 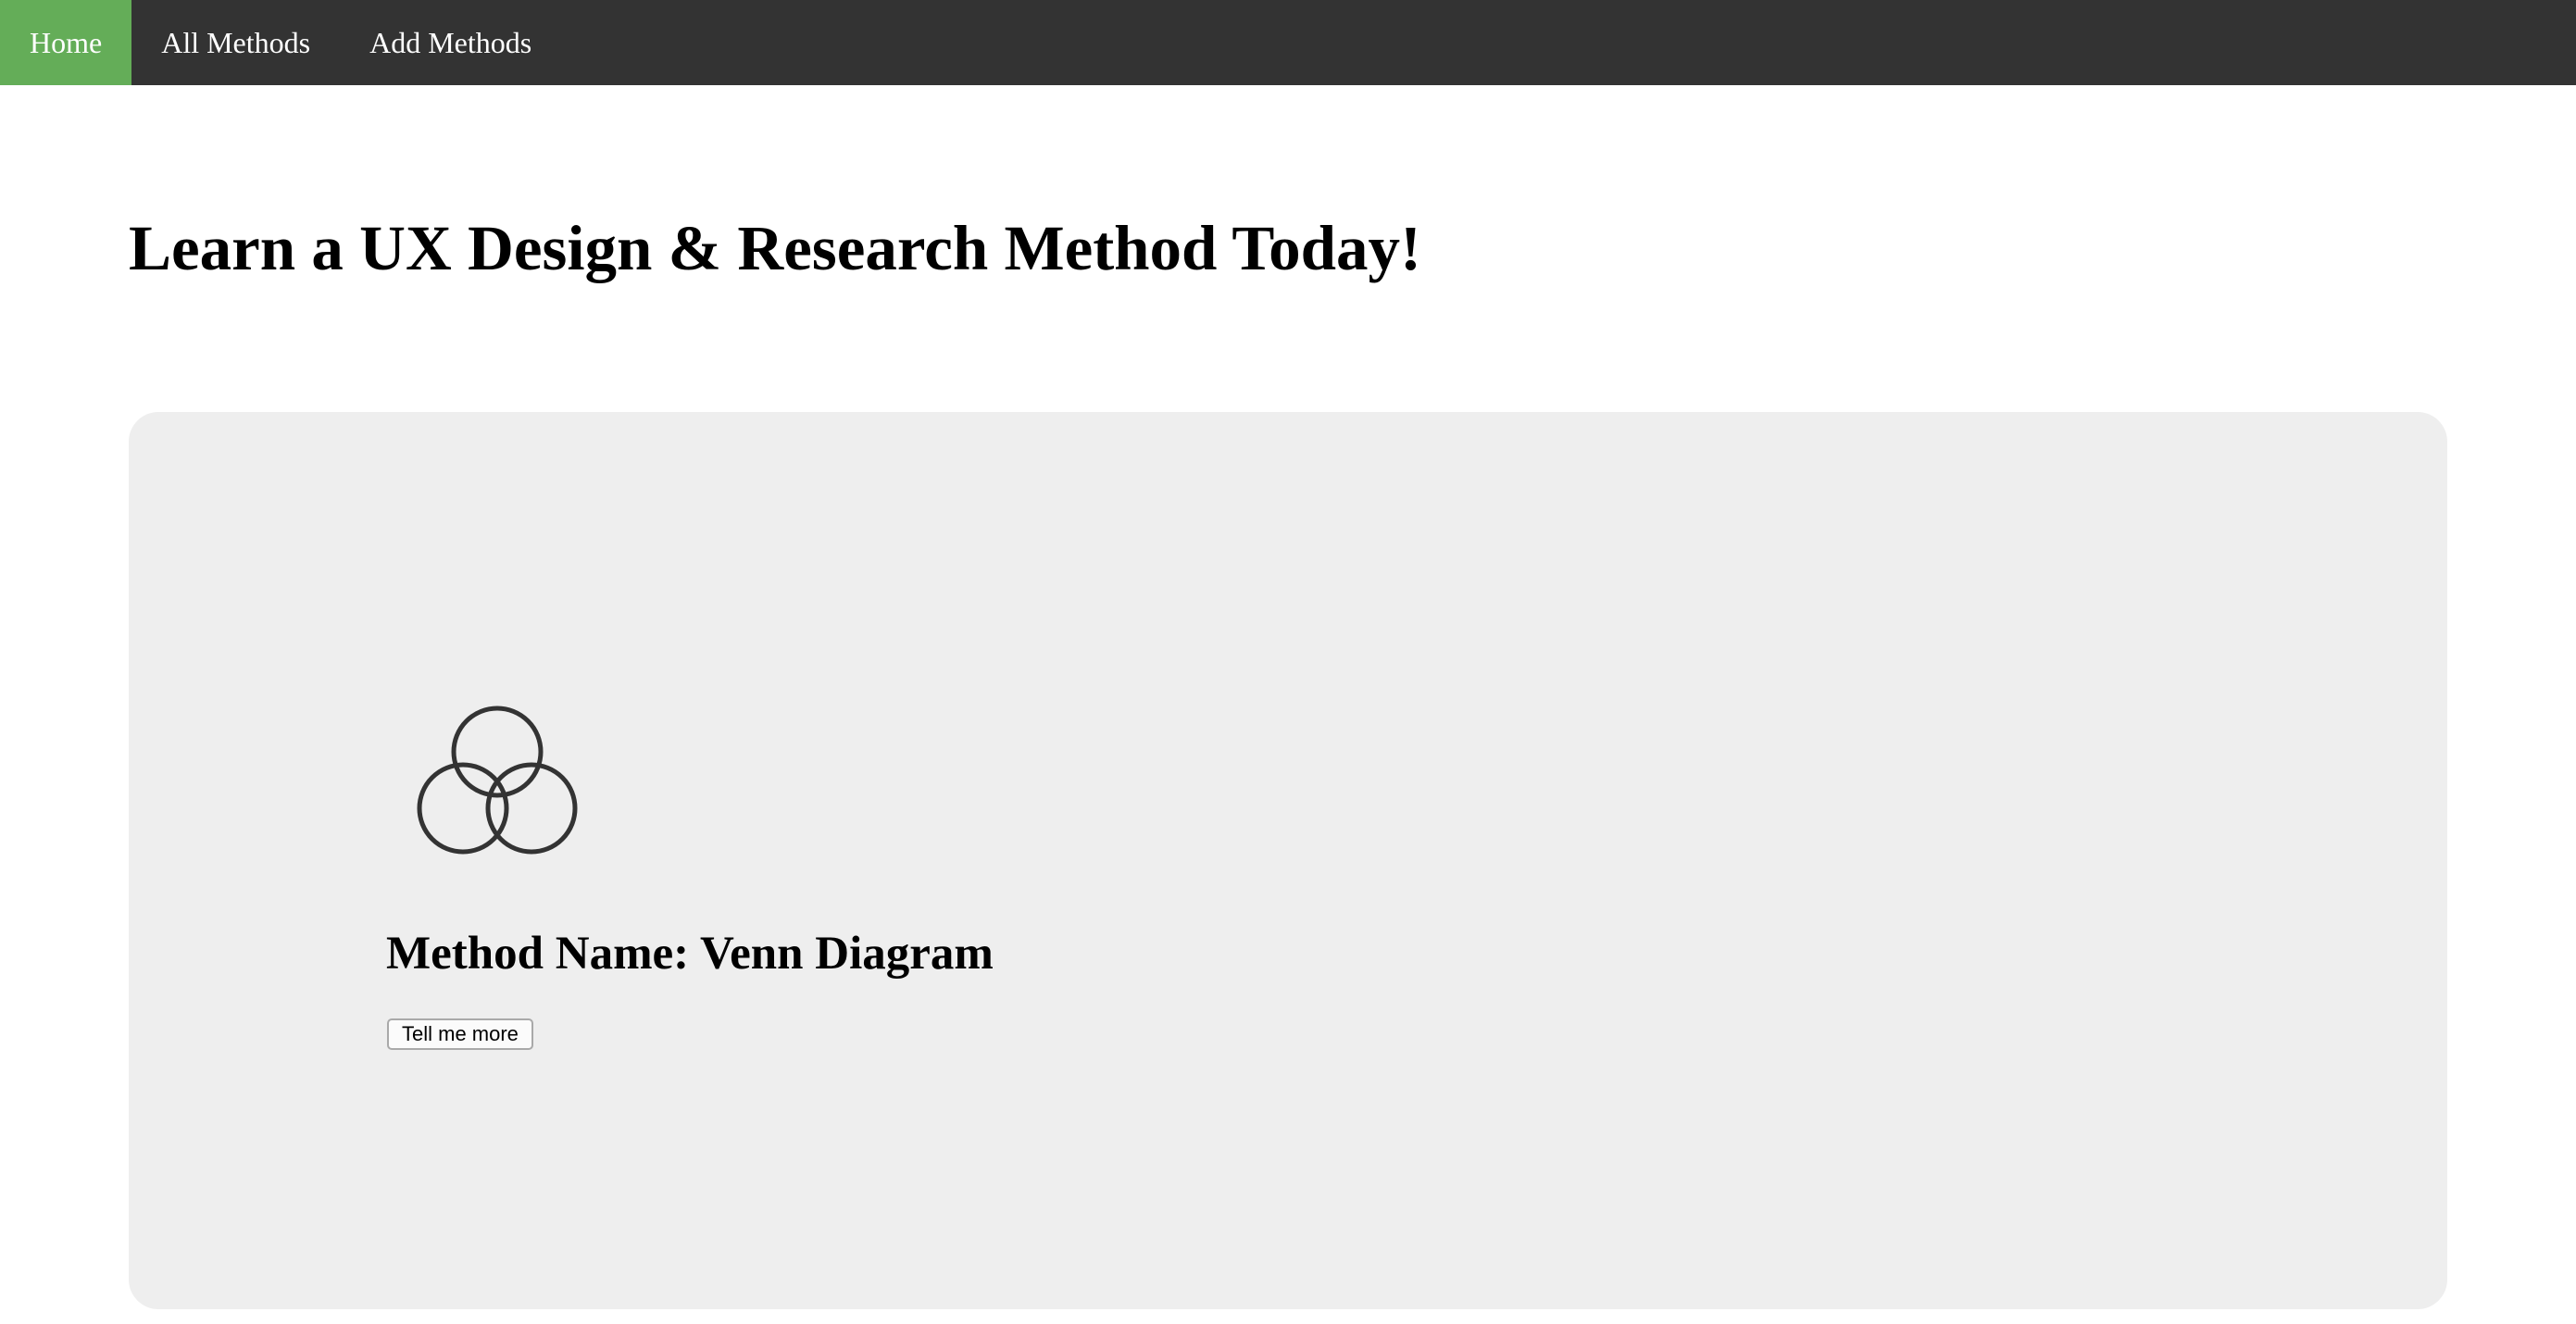 What do you see at coordinates (690, 954) in the screenshot?
I see `method-name-heading: Method Name: Venn Diagram` at bounding box center [690, 954].